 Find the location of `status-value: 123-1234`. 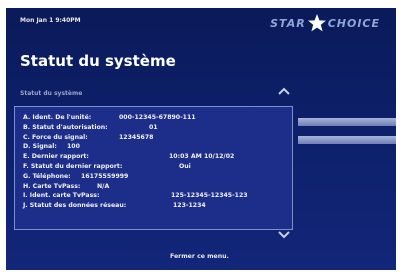

status-value: 123-1234 is located at coordinates (189, 206).